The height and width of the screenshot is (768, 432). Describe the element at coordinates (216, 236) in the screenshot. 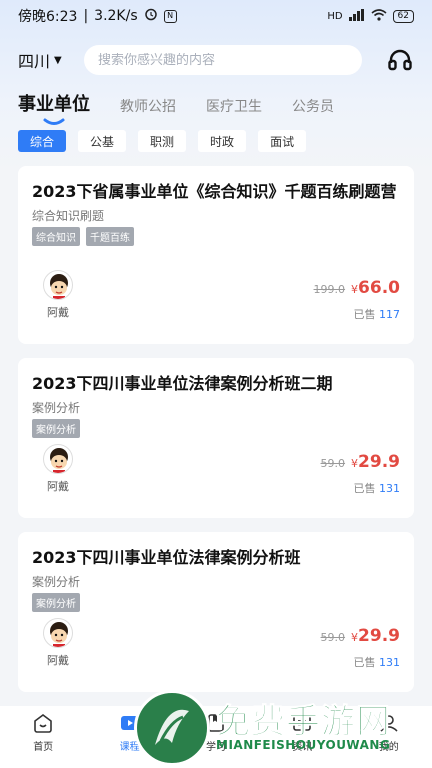

I see `course-tags: 综合知识 千题百练` at that location.